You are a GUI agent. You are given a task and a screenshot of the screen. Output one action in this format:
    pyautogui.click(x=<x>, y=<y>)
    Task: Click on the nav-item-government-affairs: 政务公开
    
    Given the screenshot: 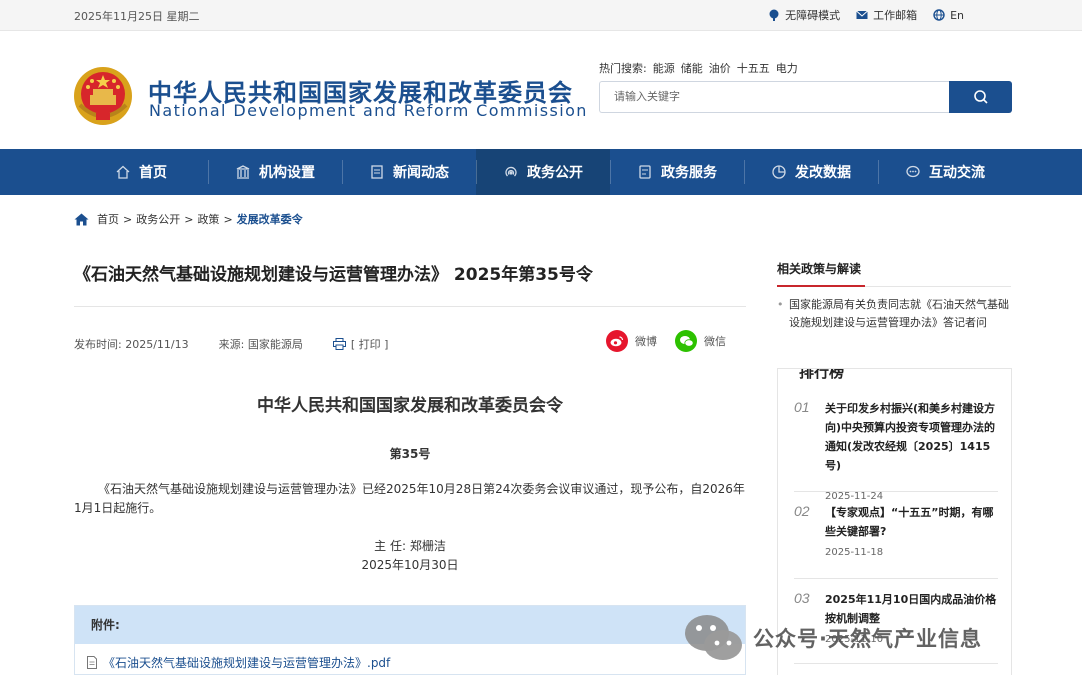 What is the action you would take?
    pyautogui.click(x=543, y=172)
    